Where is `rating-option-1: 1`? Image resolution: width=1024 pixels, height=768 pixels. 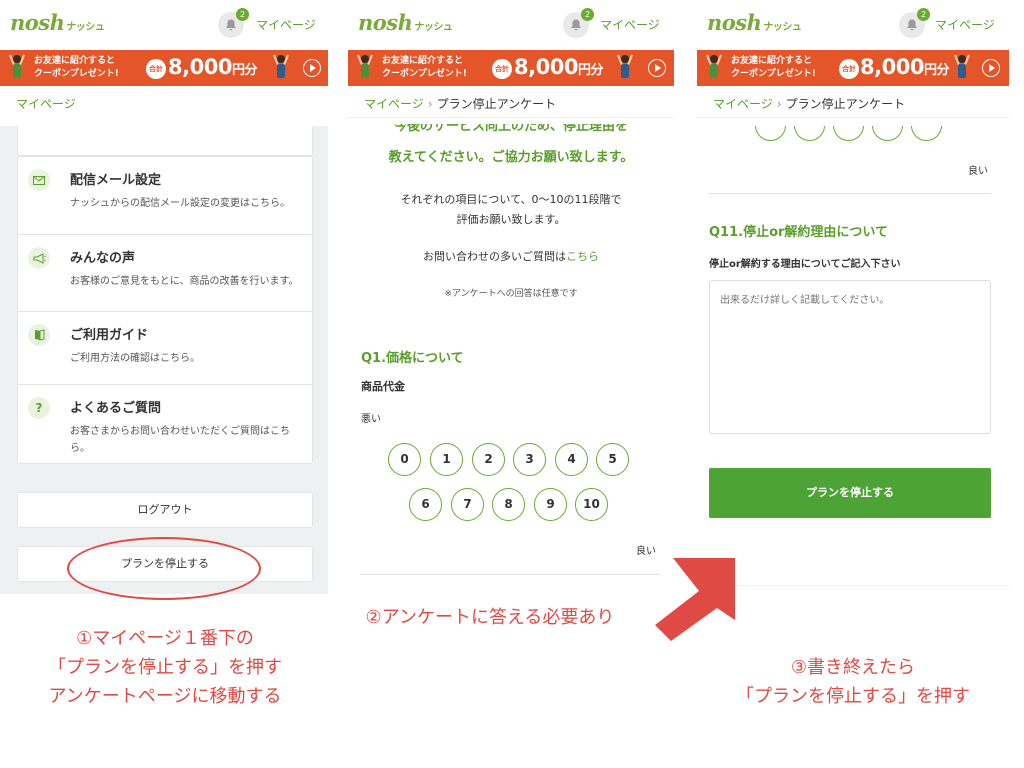 rating-option-1: 1 is located at coordinates (446, 459).